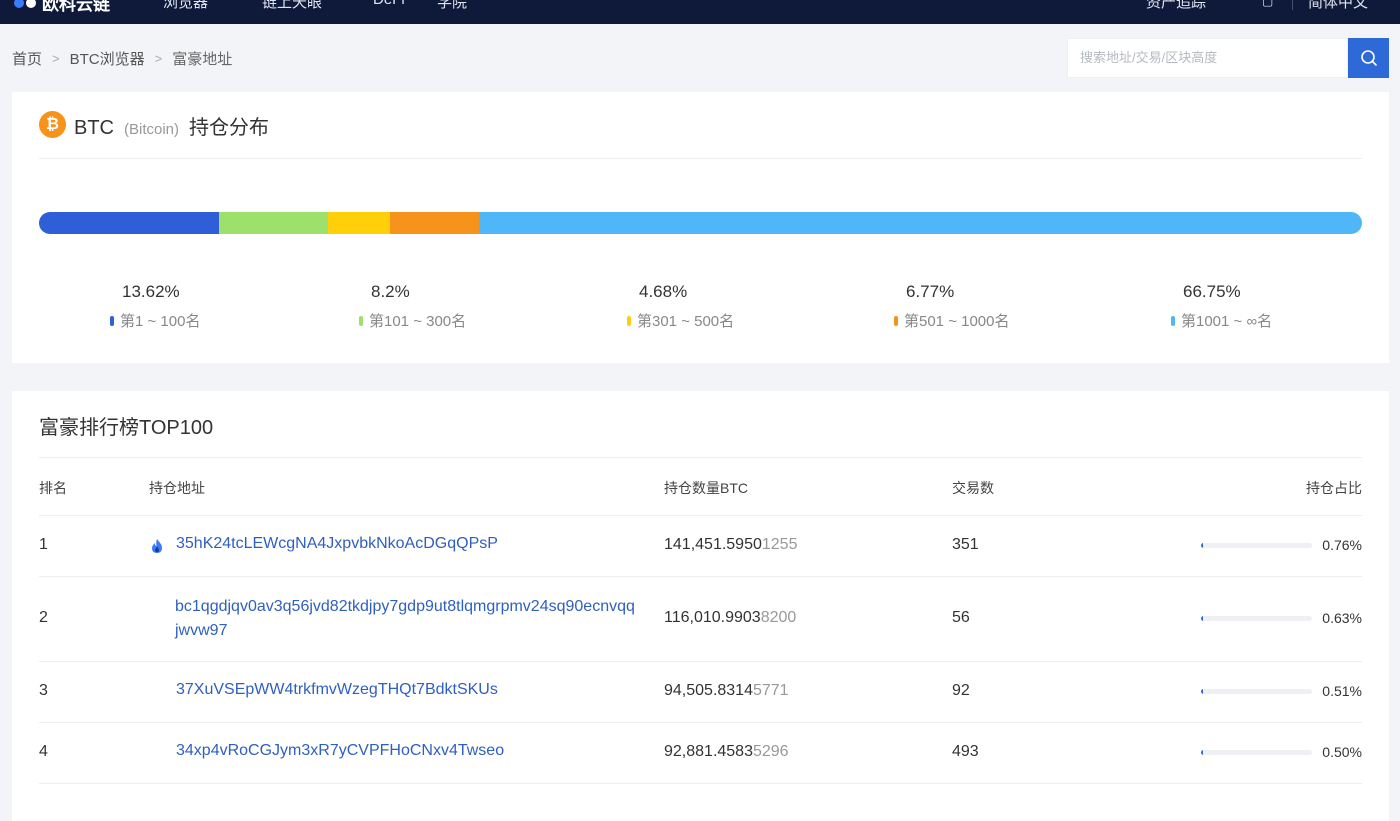  Describe the element at coordinates (229, 128) in the screenshot. I see `distribution-title: 持仓分布` at that location.